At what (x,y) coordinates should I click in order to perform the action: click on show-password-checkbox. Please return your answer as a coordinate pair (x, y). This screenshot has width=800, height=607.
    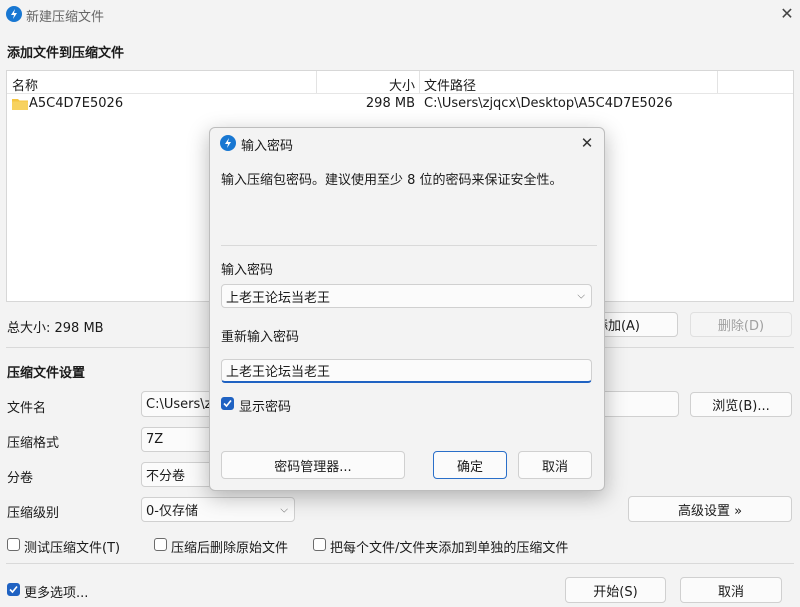
    Looking at the image, I should click on (227, 403).